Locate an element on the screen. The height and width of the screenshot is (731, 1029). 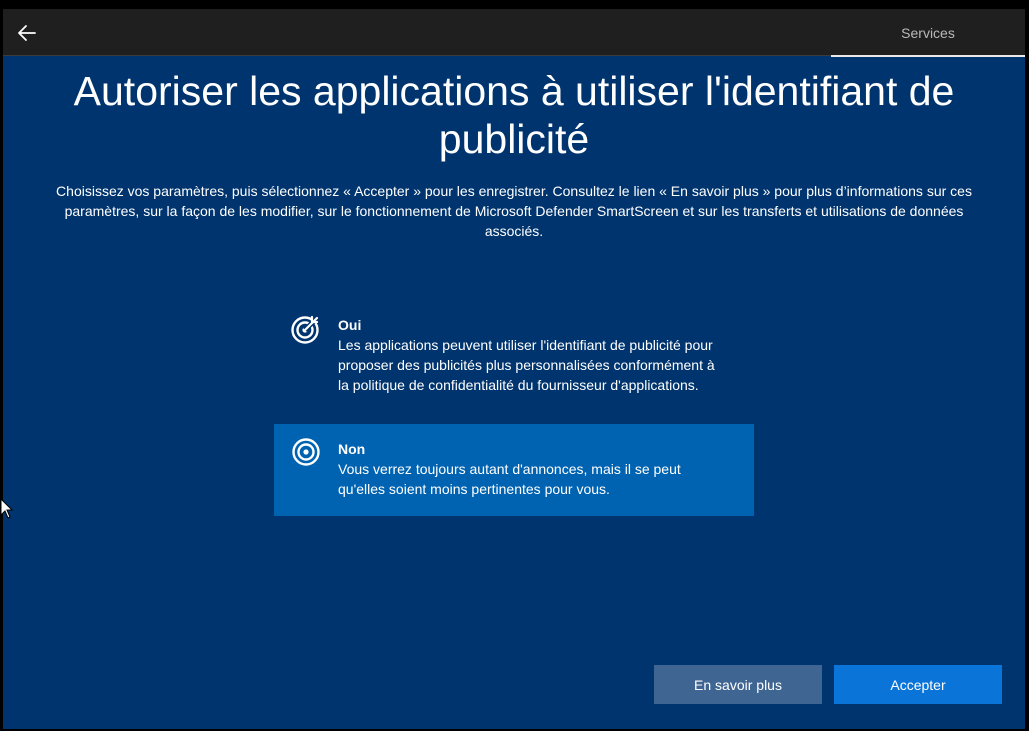
back-button is located at coordinates (27, 33).